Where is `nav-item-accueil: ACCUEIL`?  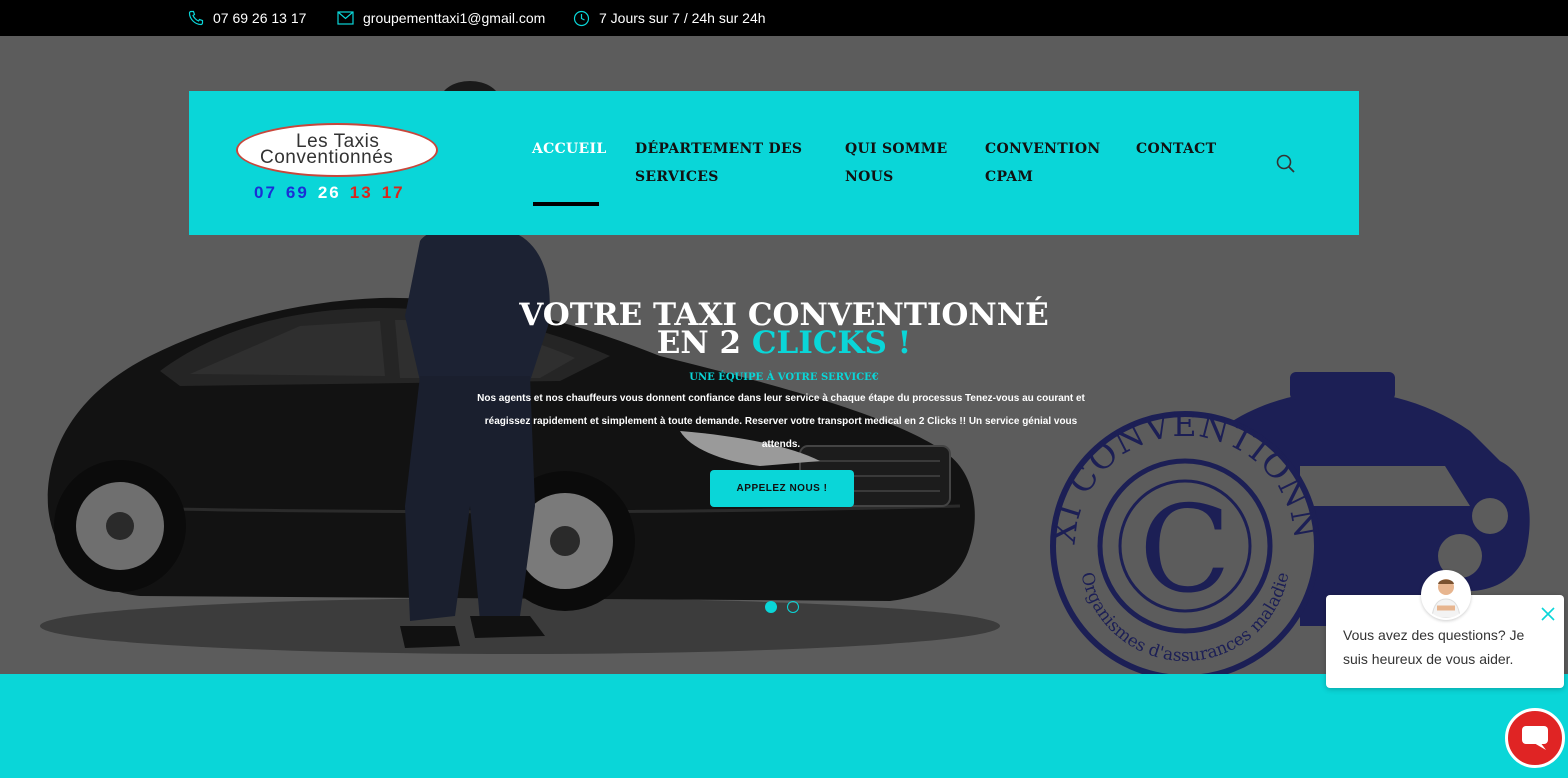 nav-item-accueil: ACCUEIL is located at coordinates (569, 149).